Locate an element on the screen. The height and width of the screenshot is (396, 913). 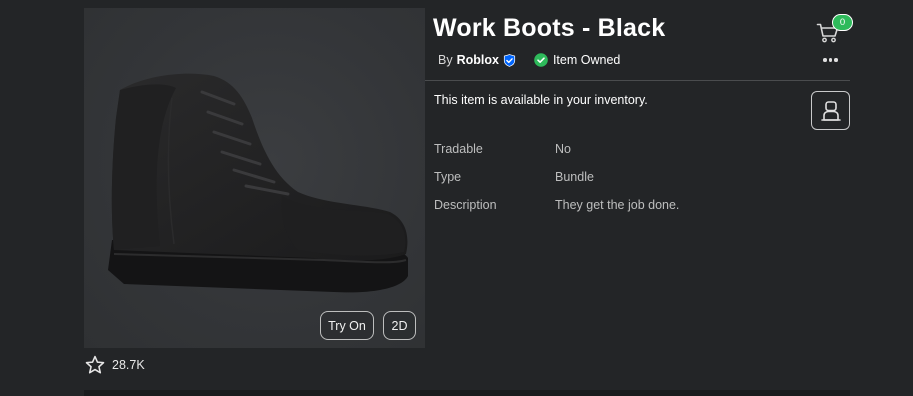
view-2d-button: 2D is located at coordinates (399, 325).